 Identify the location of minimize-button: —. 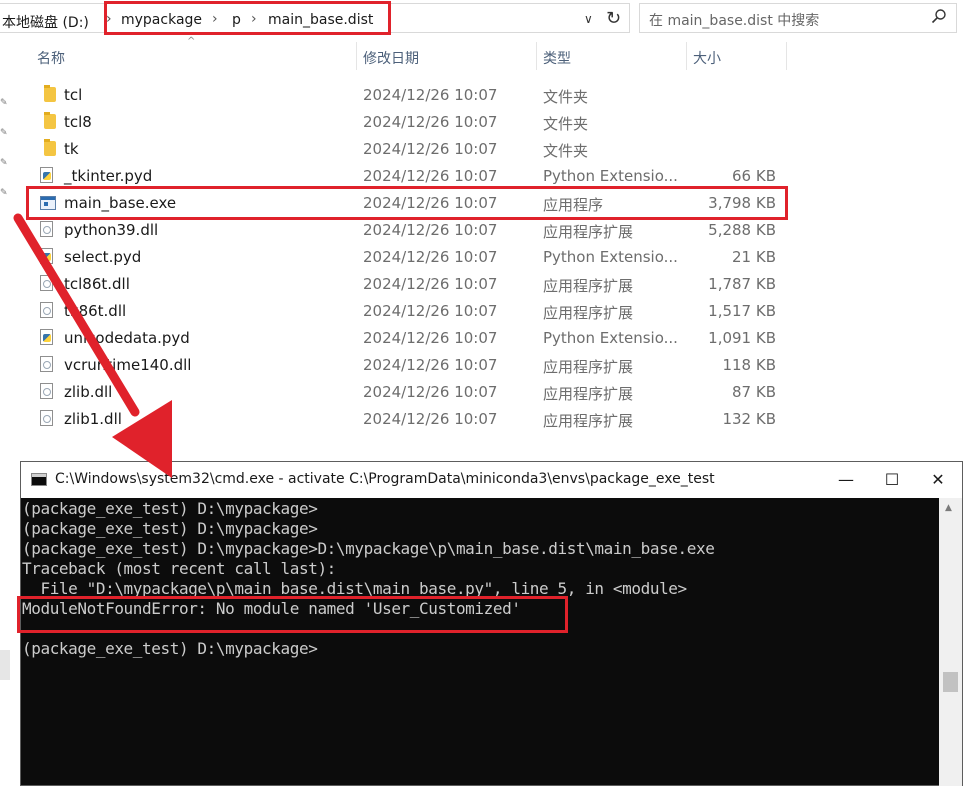
(846, 480).